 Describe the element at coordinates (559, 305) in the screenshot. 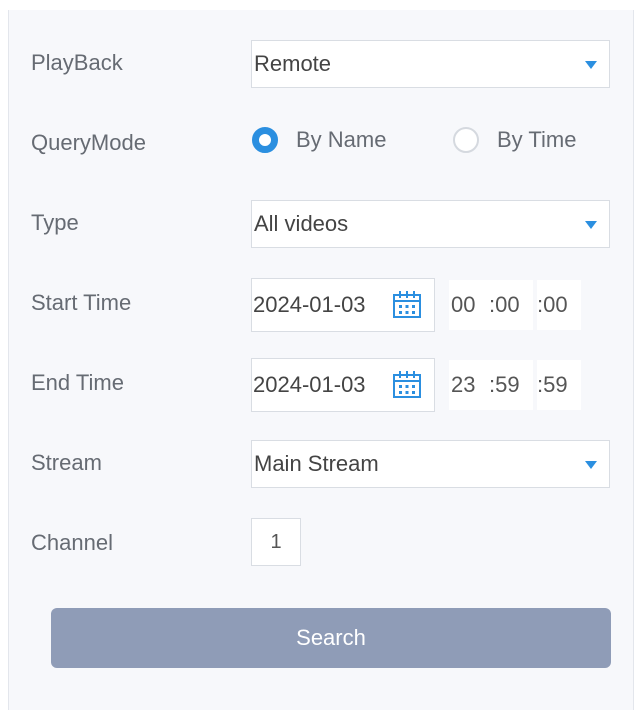

I see `start-second-field: :00` at that location.